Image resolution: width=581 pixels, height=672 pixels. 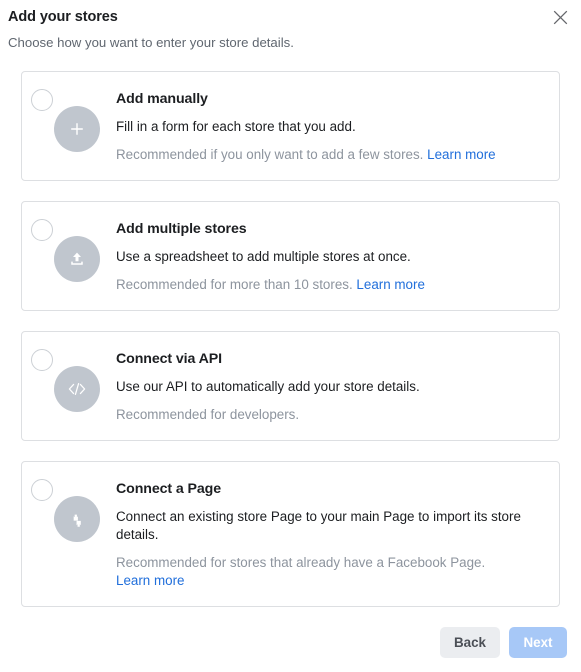 I want to click on option-title: Add manually, so click(x=162, y=99).